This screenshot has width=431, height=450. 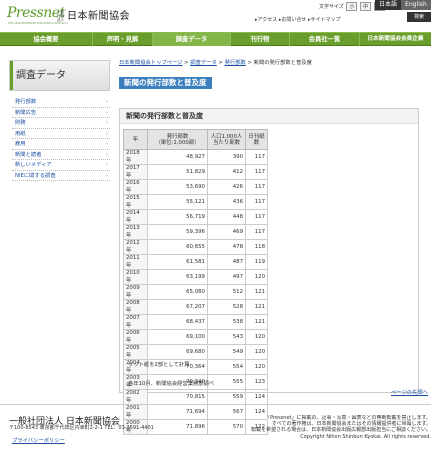 What do you see at coordinates (135, 292) in the screenshot?
I see `cell-year: 2009年` at bounding box center [135, 292].